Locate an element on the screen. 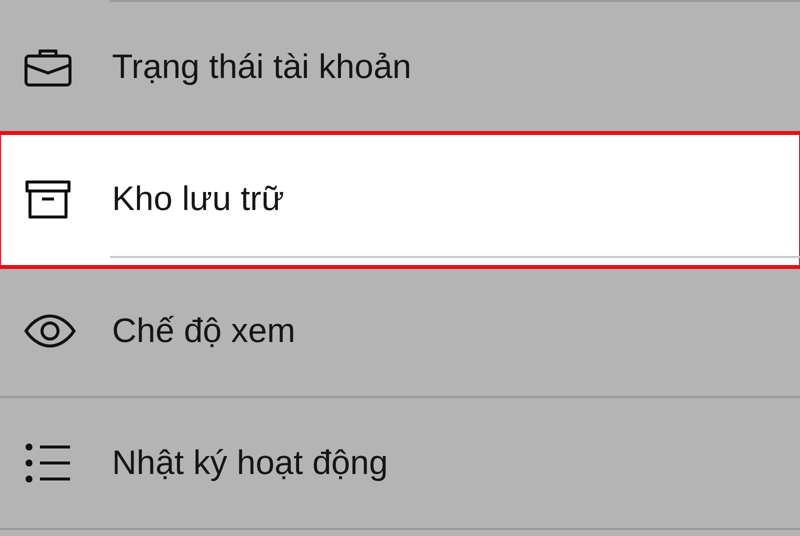  menu-label: Trạng thái tài khoản is located at coordinates (262, 67).